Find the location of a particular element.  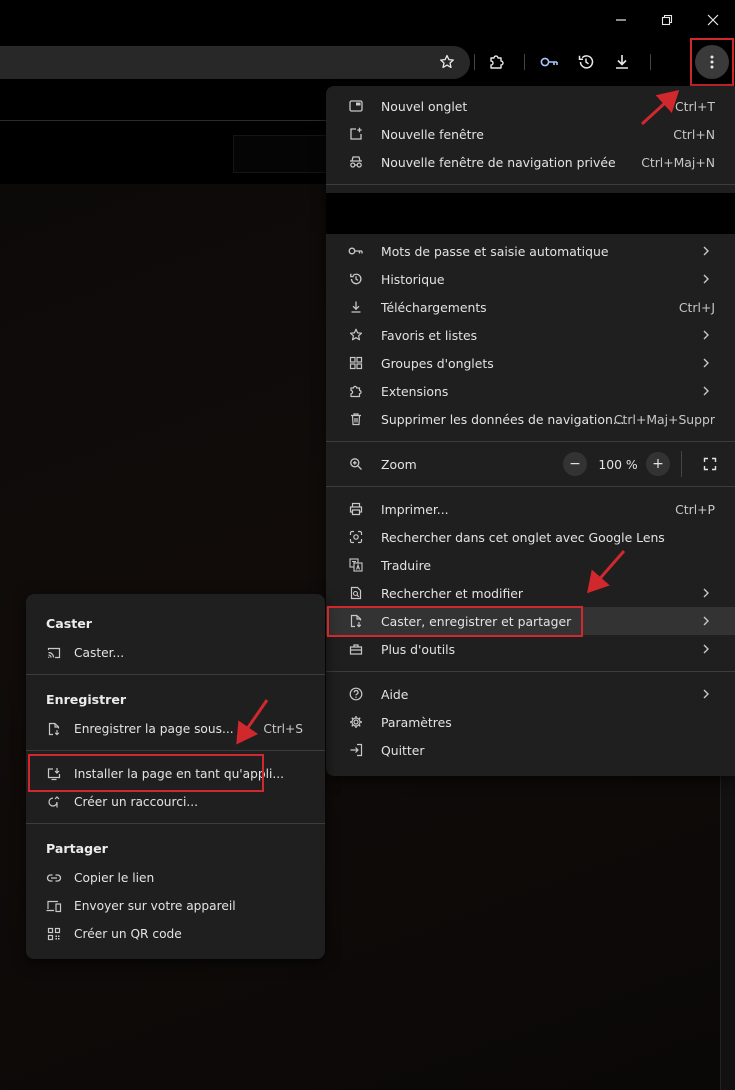

menu-item-extensions: Extensions is located at coordinates (530, 391).